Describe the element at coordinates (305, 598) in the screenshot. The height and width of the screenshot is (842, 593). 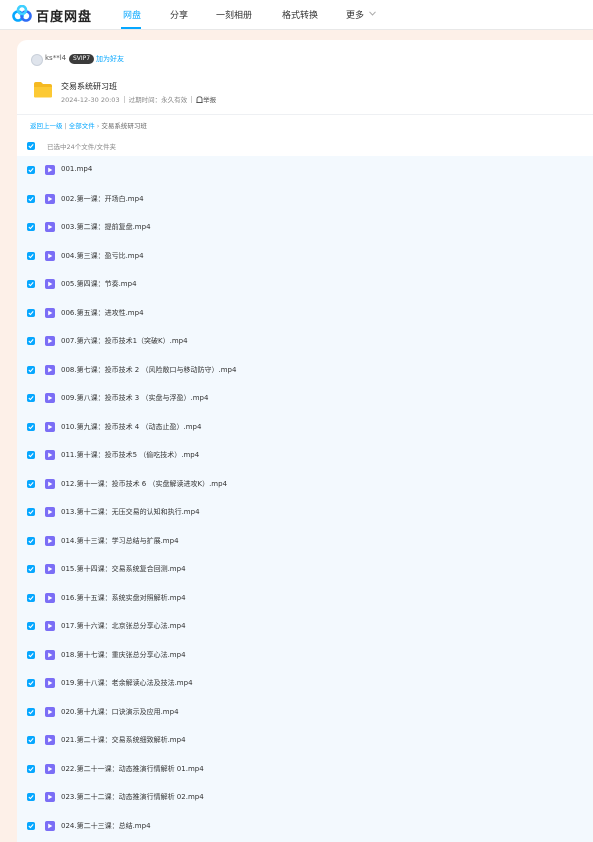
I see `file-row: 016.第十五课：系统实盘对照解析.mp4` at that location.